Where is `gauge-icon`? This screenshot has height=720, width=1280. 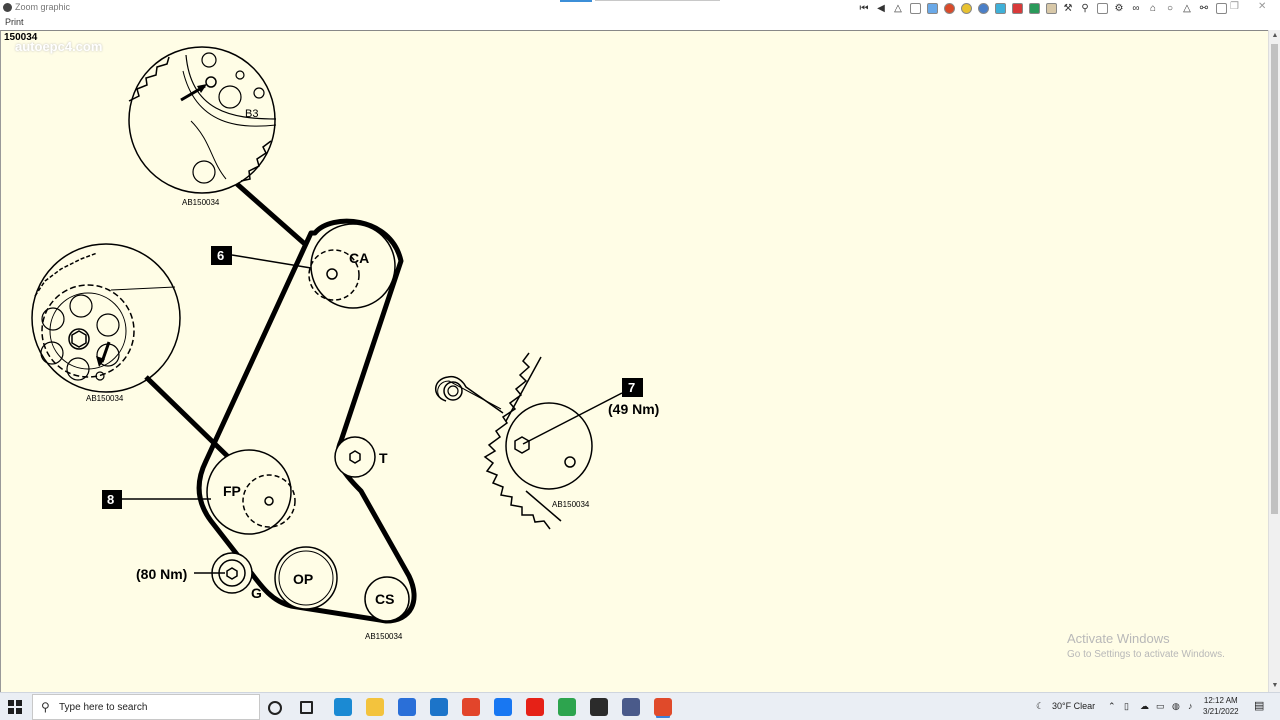 gauge-icon is located at coordinates (1000, 8).